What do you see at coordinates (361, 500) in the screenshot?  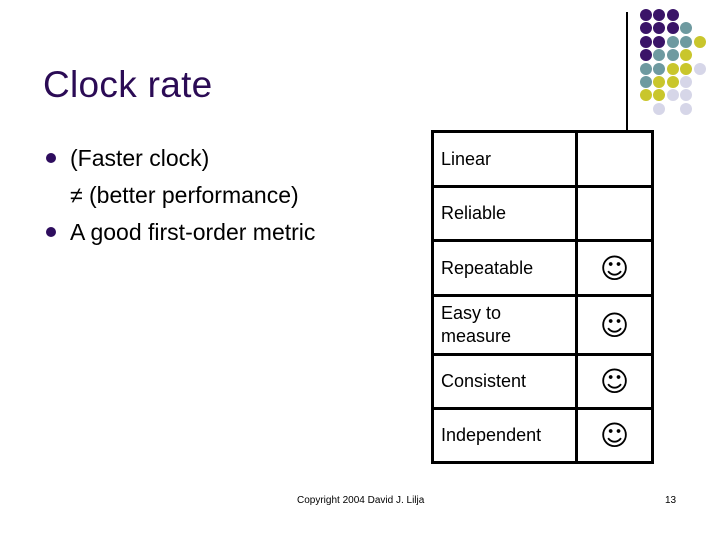 I see `footer-copyright: Copyright 2004 David J. Lilja` at bounding box center [361, 500].